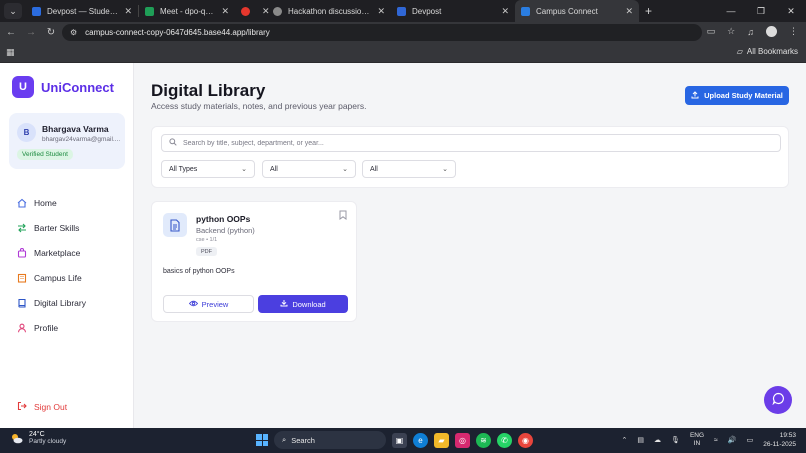 The width and height of the screenshot is (806, 453). What do you see at coordinates (743, 95) in the screenshot?
I see `upload-button-label: Upload Study Material` at bounding box center [743, 95].